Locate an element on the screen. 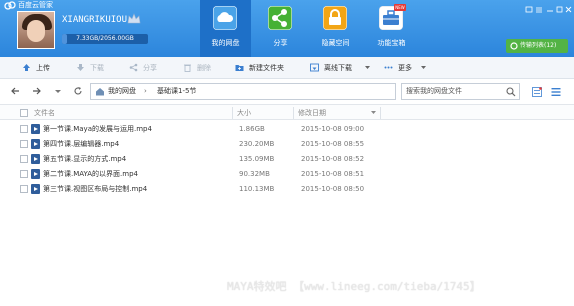 The image size is (574, 306). file-row: 第五节课.显示的方式.mp4 135.09MB 2015-10-08 08:52 is located at coordinates (287, 159).